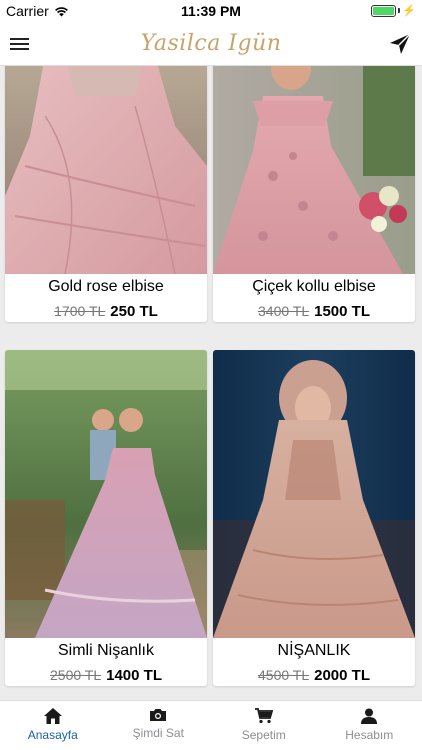 This screenshot has height=750, width=422. I want to click on product-price: 1400 TL, so click(134, 675).